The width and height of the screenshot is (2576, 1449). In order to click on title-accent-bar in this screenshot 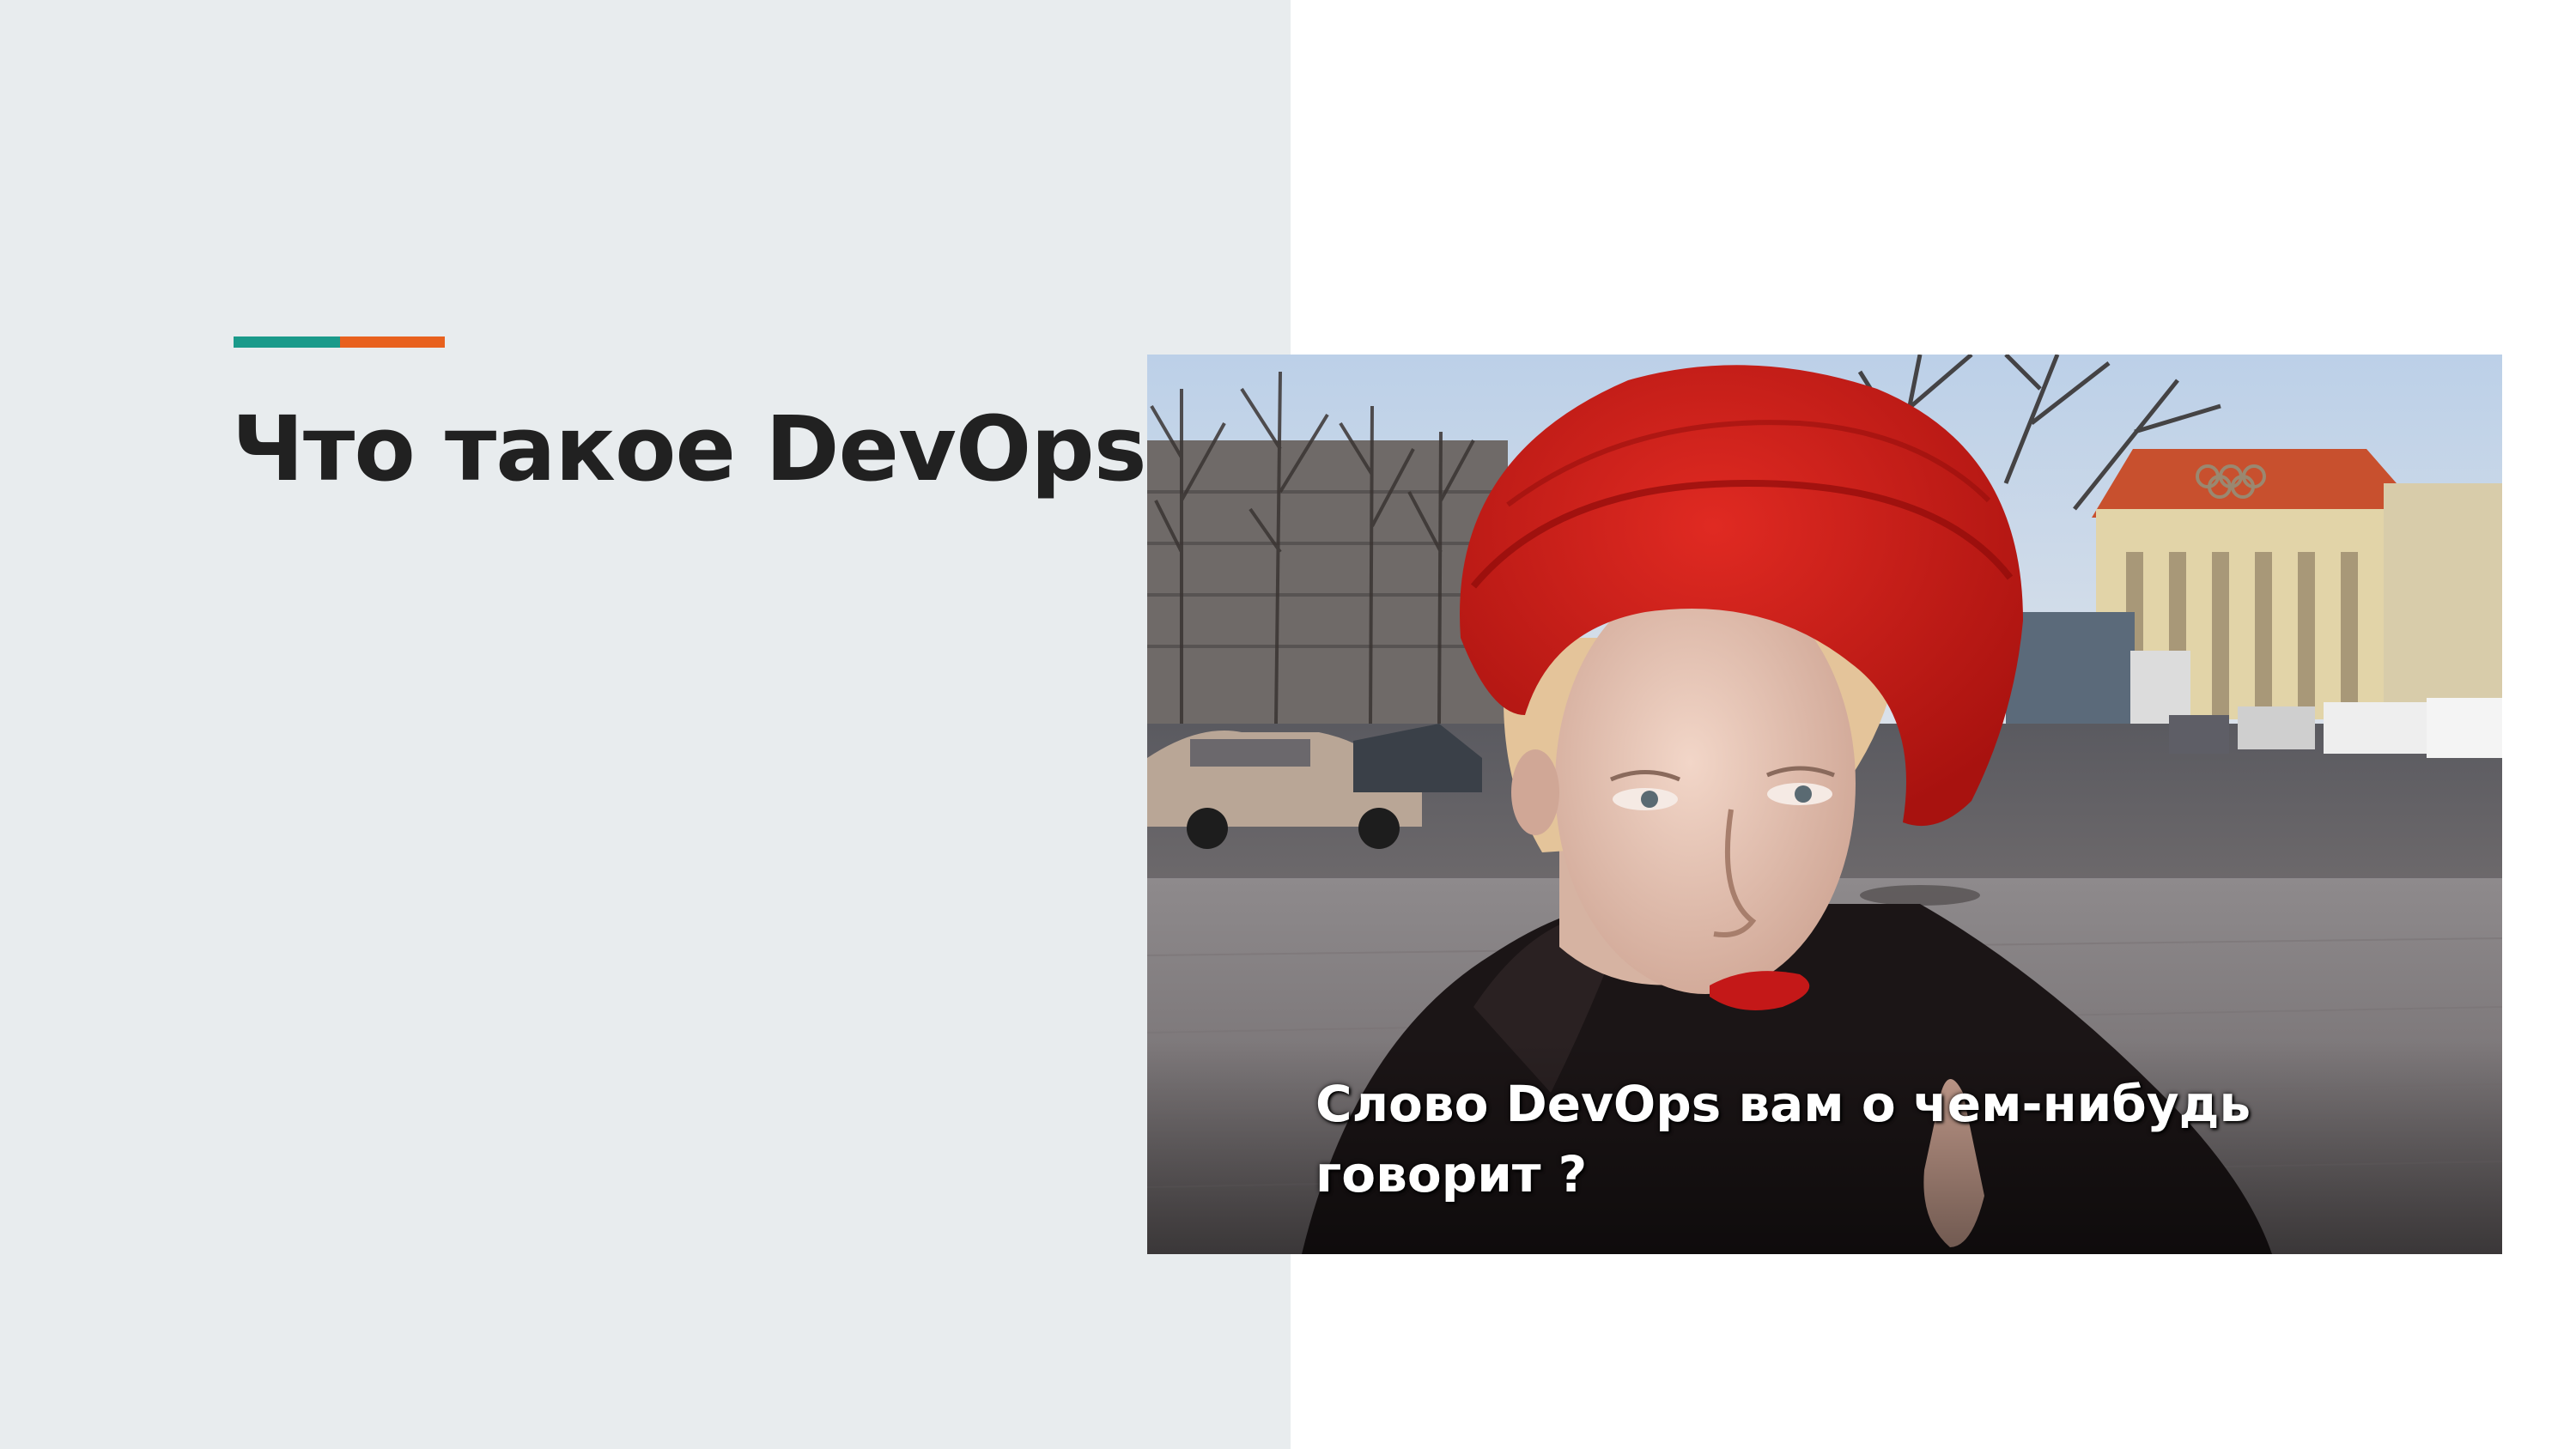, I will do `click(339, 342)`.